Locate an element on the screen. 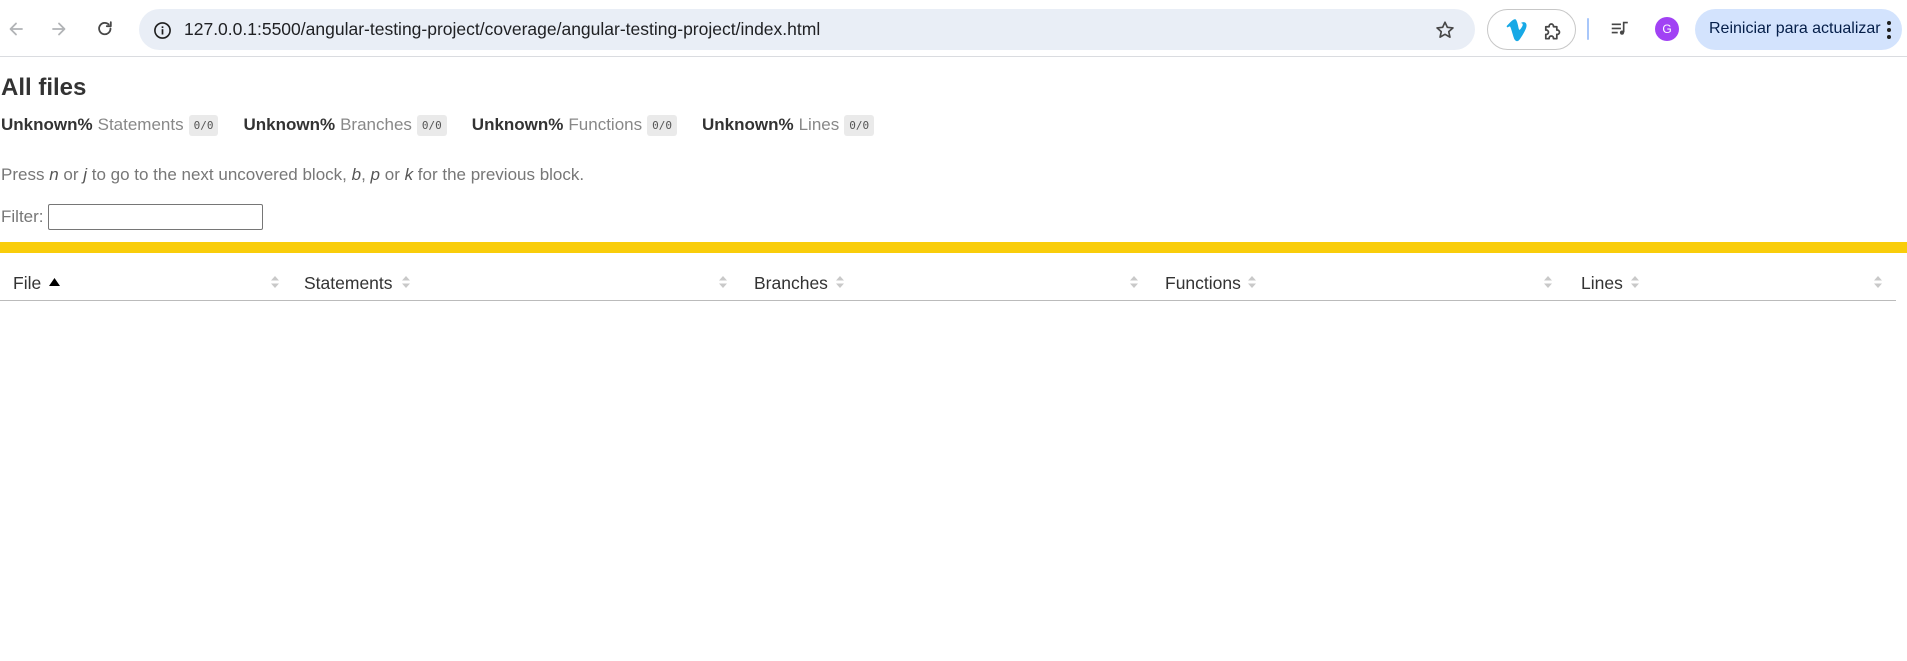 The height and width of the screenshot is (661, 1907). puzzle-icon is located at coordinates (1552, 31).